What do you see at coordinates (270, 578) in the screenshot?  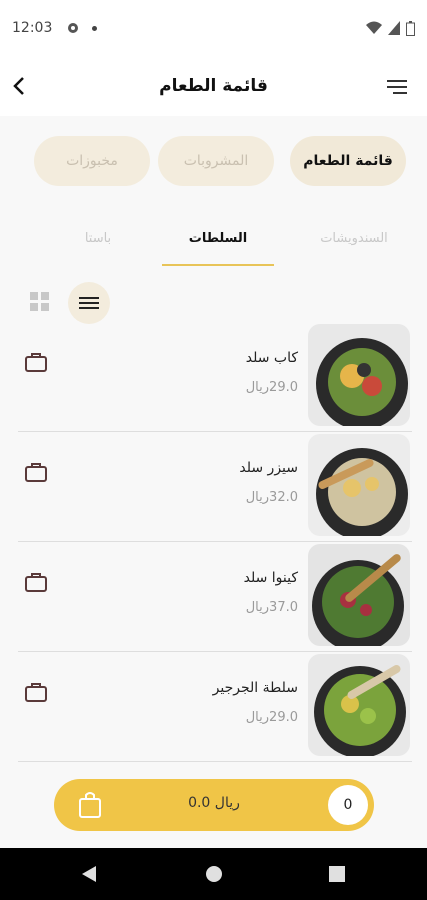 I see `item-name: كينوا سلد` at bounding box center [270, 578].